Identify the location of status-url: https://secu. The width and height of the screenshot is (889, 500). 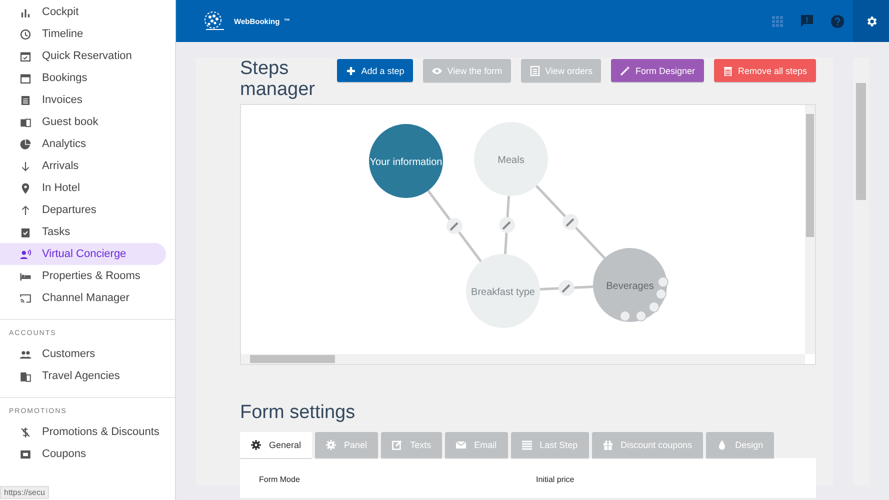
(24, 492).